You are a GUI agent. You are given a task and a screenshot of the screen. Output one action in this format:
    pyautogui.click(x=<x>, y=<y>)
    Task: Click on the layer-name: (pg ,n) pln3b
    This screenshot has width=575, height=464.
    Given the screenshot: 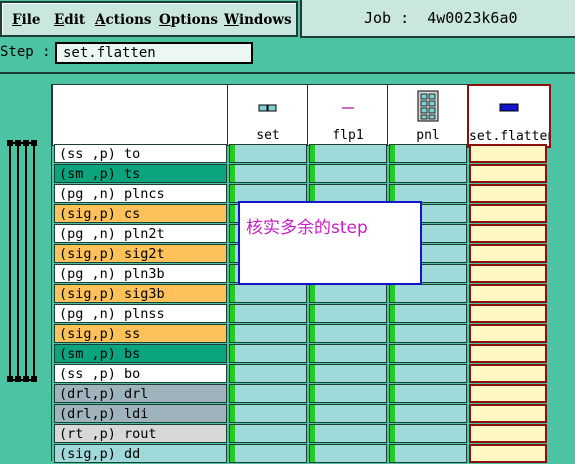 What is the action you would take?
    pyautogui.click(x=140, y=273)
    